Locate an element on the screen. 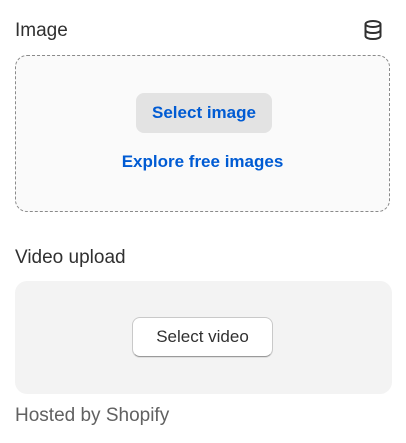  explore-free-images-link: Explore free images is located at coordinates (202, 162).